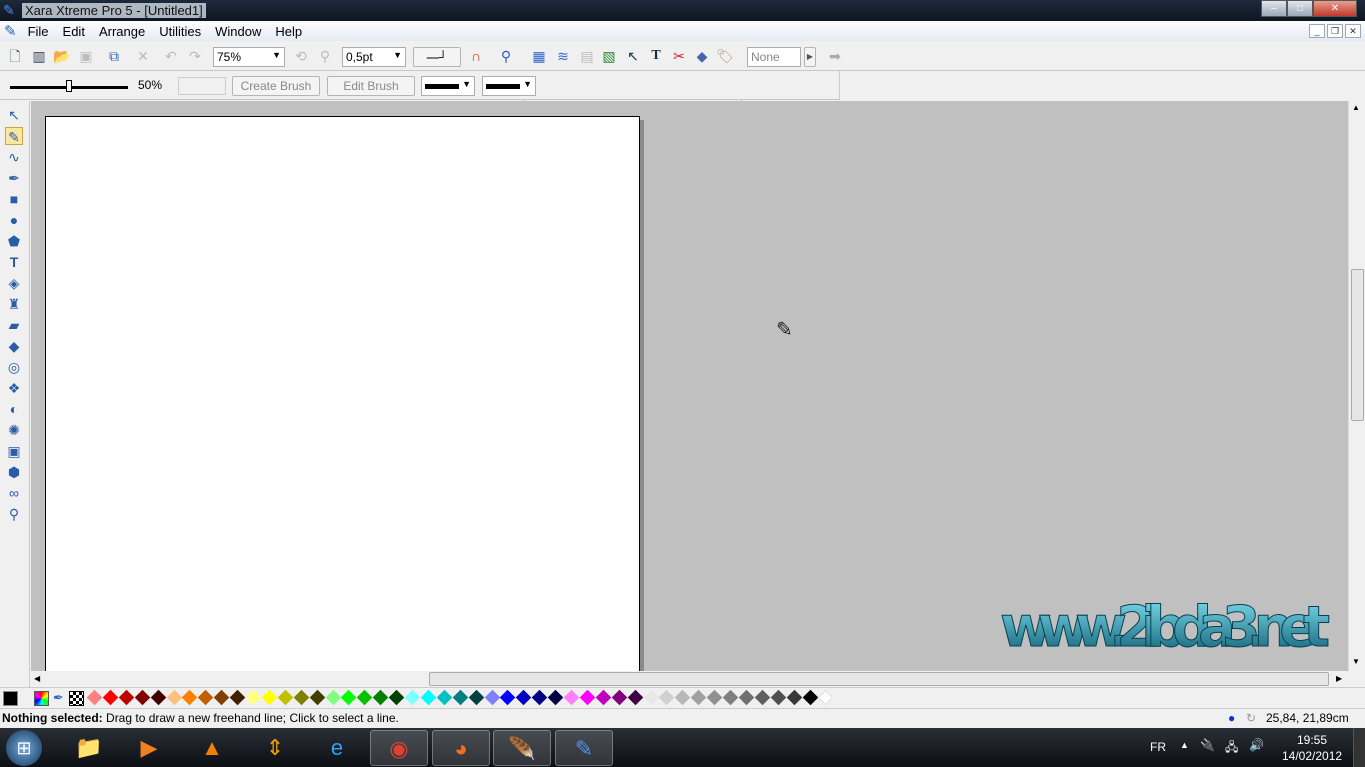 Image resolution: width=1365 pixels, height=767 pixels. Describe the element at coordinates (14, 472) in the screenshot. I see `3d-extrude-tool-icon: ⬢` at that location.